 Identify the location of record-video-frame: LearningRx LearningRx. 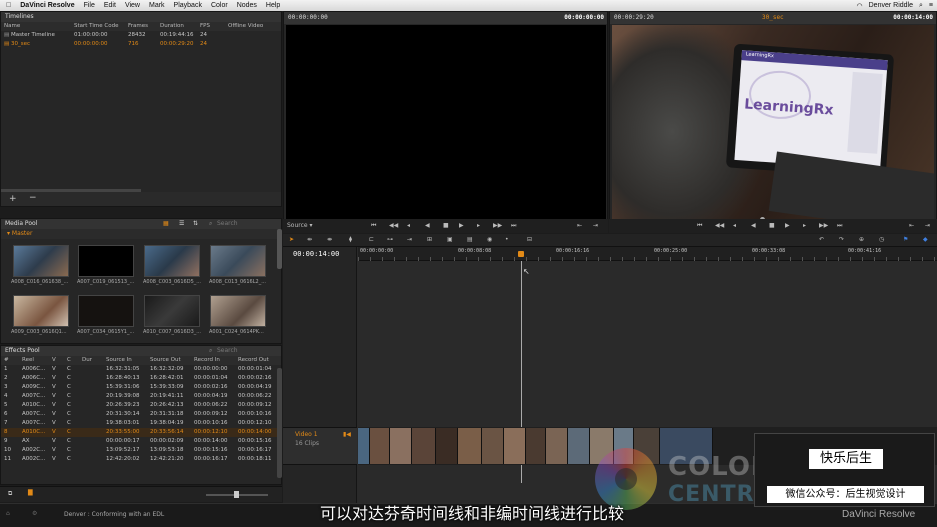
(773, 122).